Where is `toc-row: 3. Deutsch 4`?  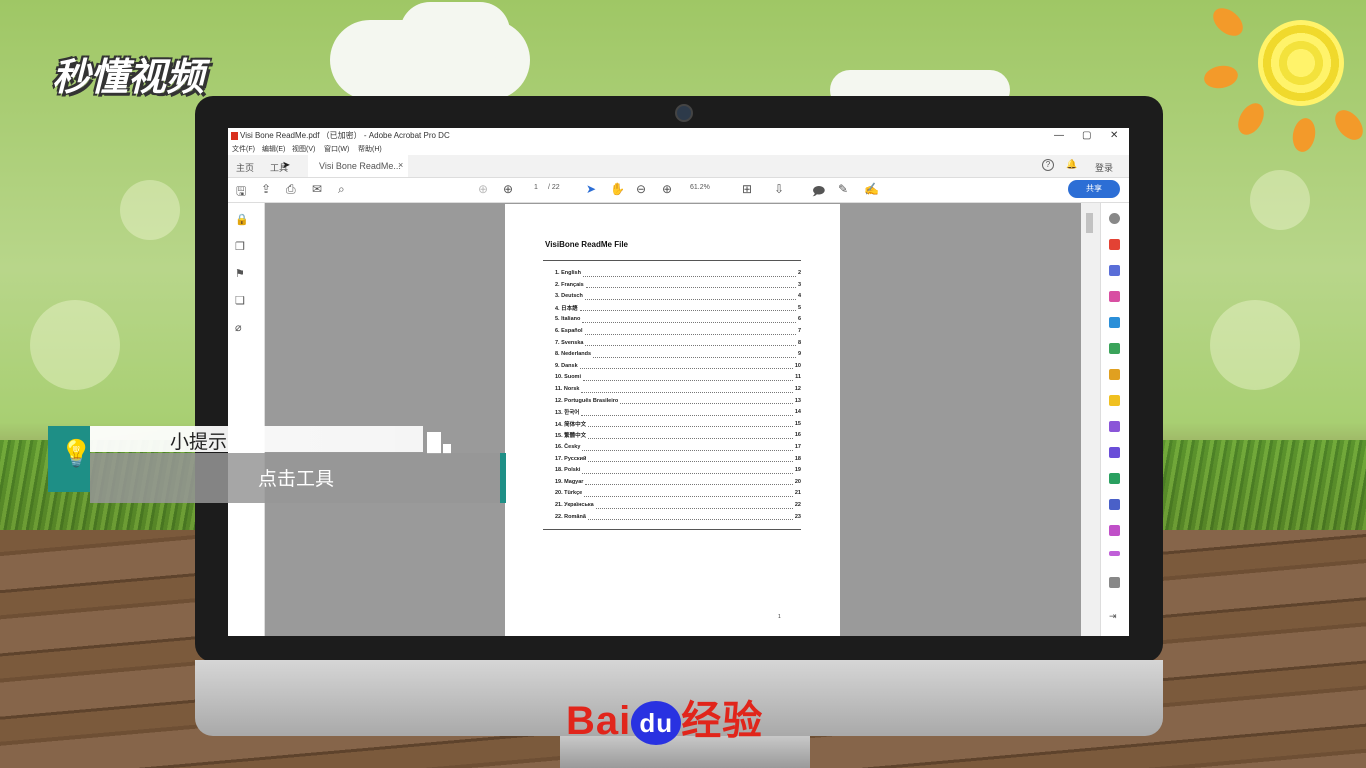 toc-row: 3. Deutsch 4 is located at coordinates (678, 296).